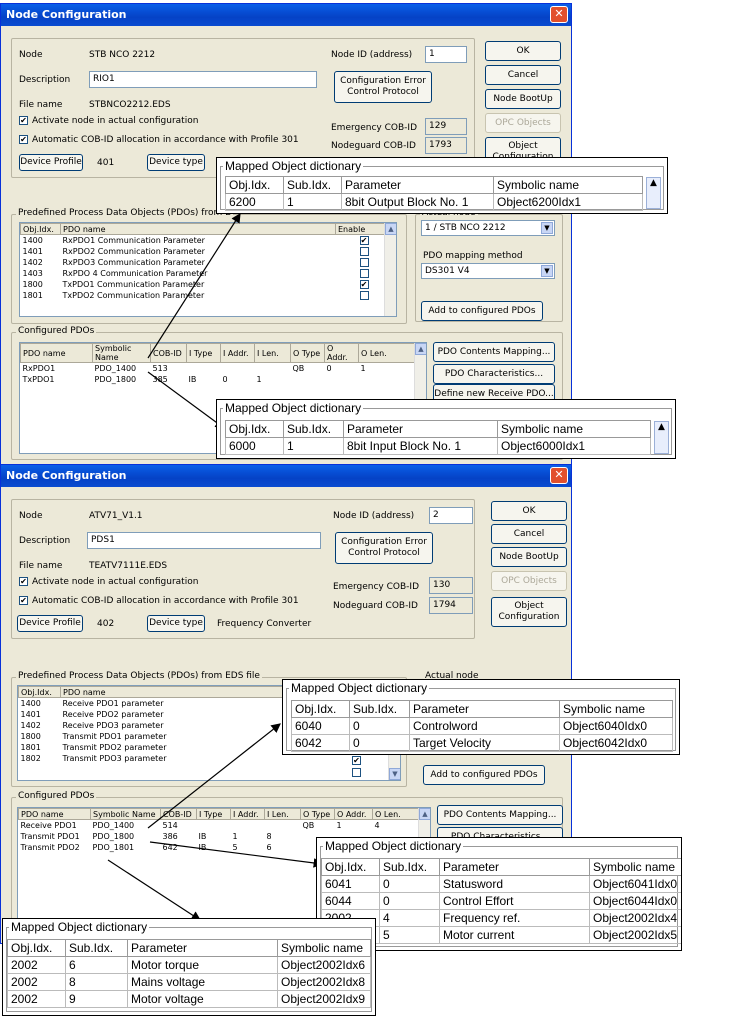  I want to click on emergency-cob-input: 129, so click(446, 126).